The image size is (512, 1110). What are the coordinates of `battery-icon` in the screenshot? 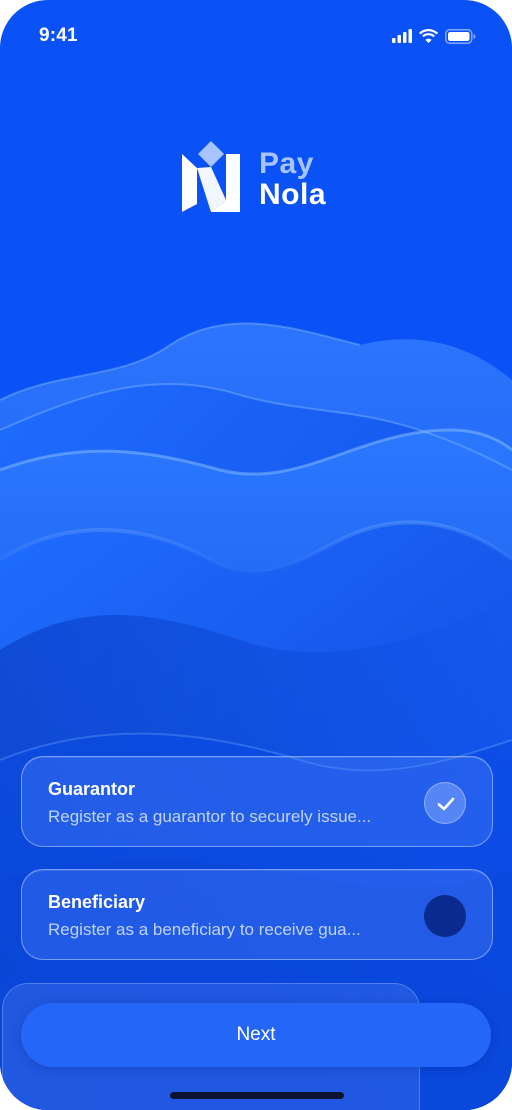 It's located at (460, 36).